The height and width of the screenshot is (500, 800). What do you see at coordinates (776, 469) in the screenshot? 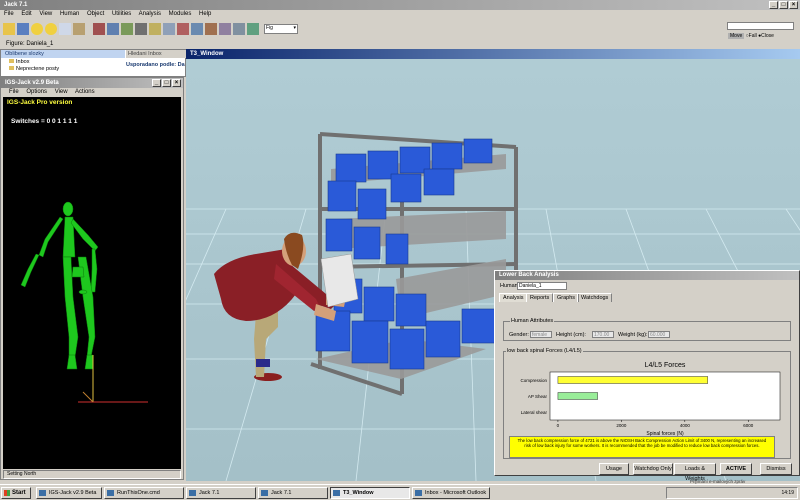
I see `dismiss-button: Dismiss` at bounding box center [776, 469].